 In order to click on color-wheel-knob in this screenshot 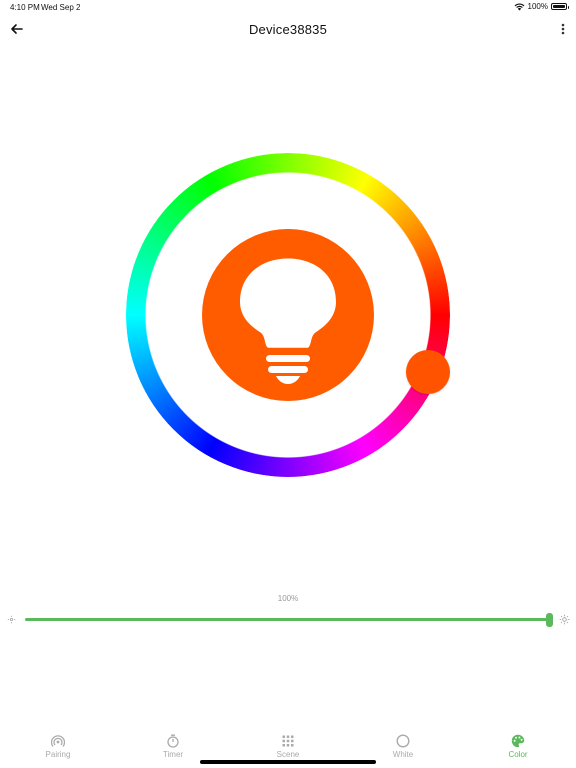, I will do `click(428, 372)`.